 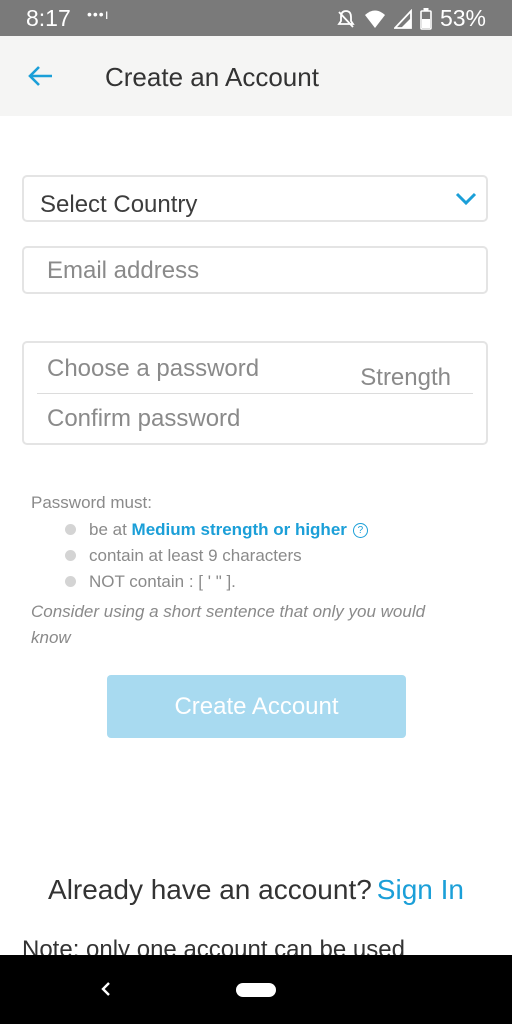 I want to click on question-circle-icon: ?, so click(x=360, y=530).